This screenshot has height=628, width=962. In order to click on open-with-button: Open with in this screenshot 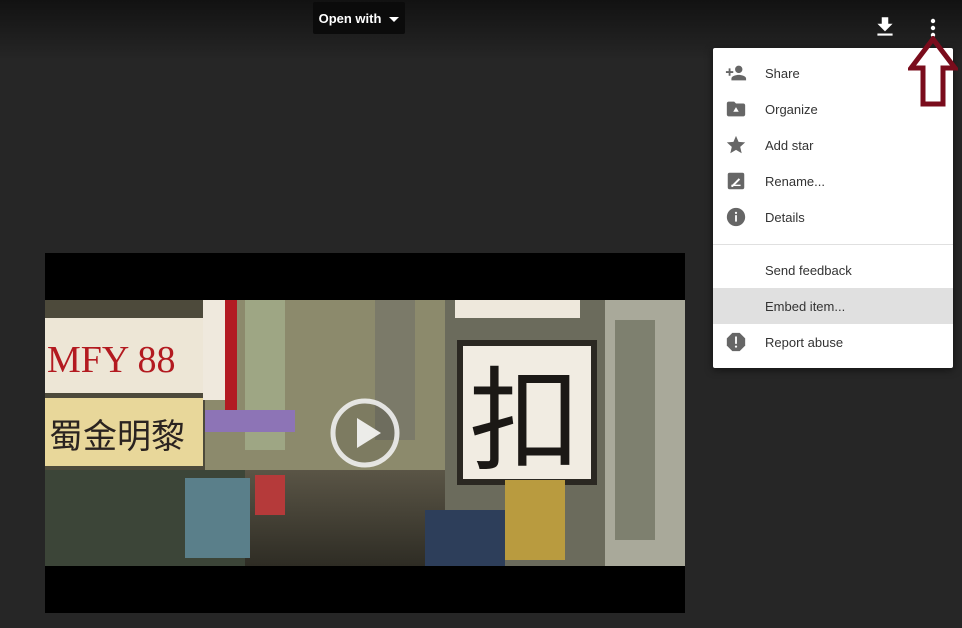, I will do `click(359, 18)`.